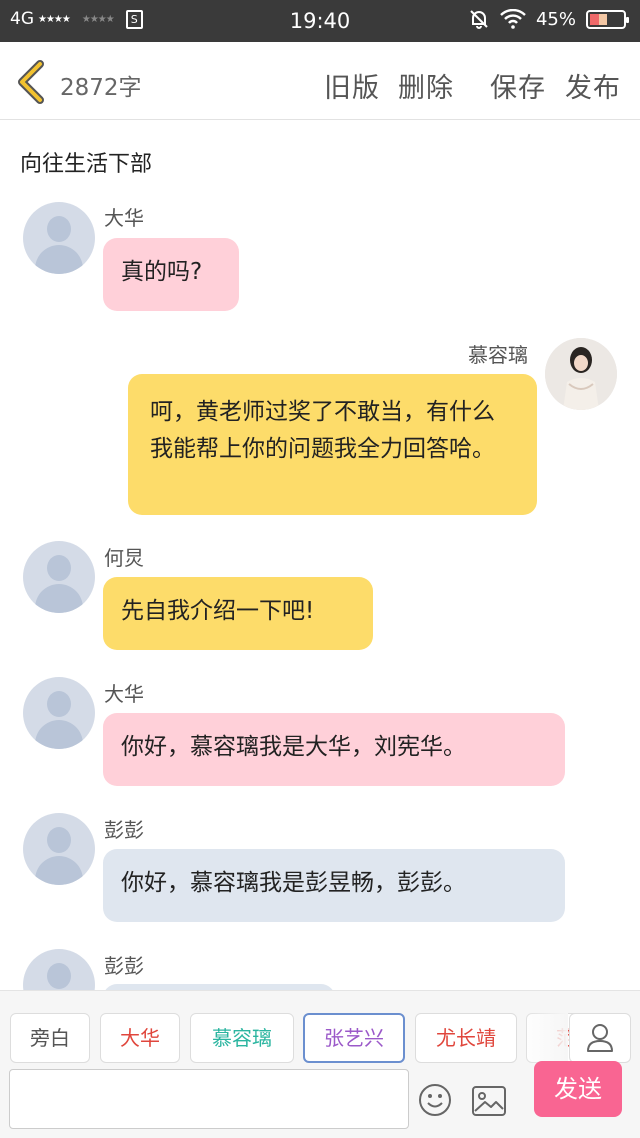 This screenshot has width=640, height=1138. Describe the element at coordinates (32, 82) in the screenshot. I see `back-chevron-icon` at that location.